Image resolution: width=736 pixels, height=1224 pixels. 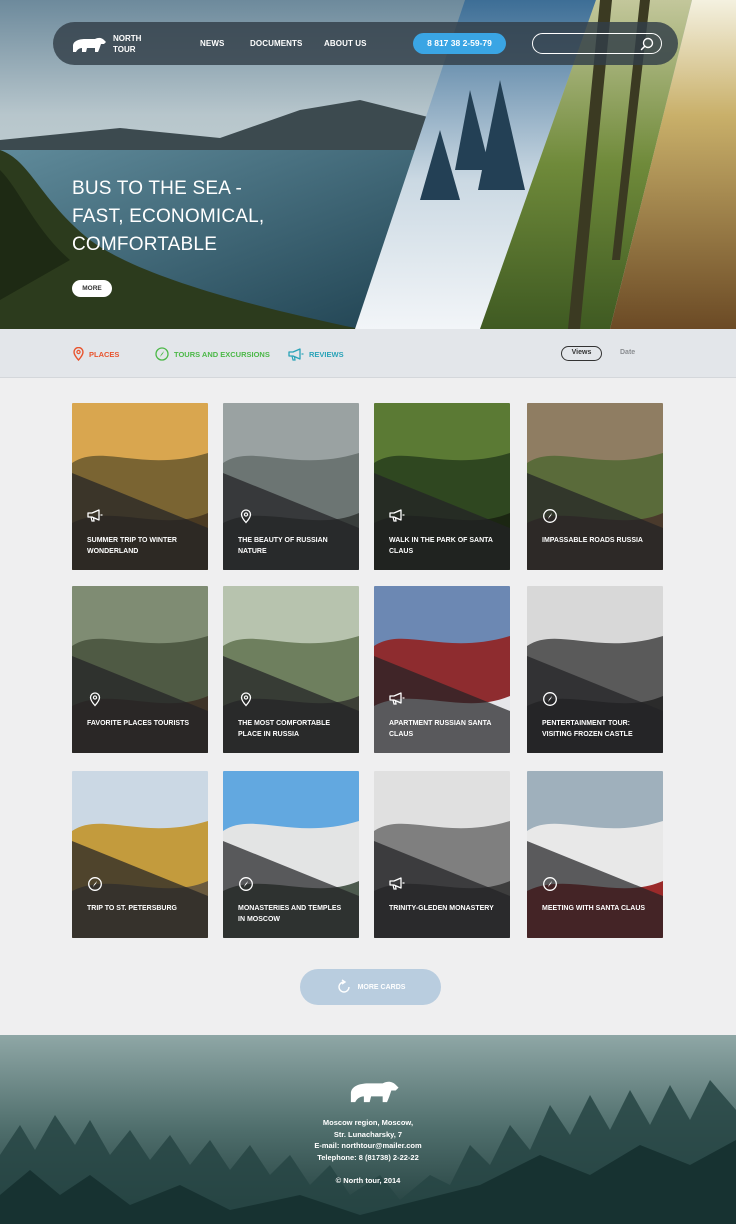 I want to click on more-cards-label: MORE CARDS, so click(x=381, y=987).